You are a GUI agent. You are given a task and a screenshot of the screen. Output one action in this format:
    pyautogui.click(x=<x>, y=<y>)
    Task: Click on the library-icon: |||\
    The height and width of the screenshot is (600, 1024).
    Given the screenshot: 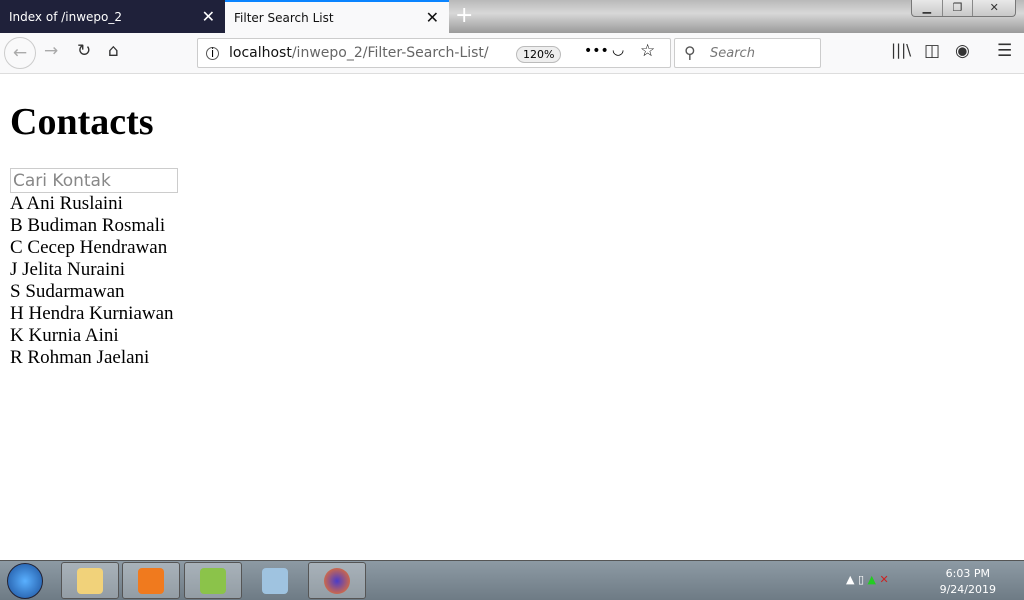 What is the action you would take?
    pyautogui.click(x=901, y=50)
    